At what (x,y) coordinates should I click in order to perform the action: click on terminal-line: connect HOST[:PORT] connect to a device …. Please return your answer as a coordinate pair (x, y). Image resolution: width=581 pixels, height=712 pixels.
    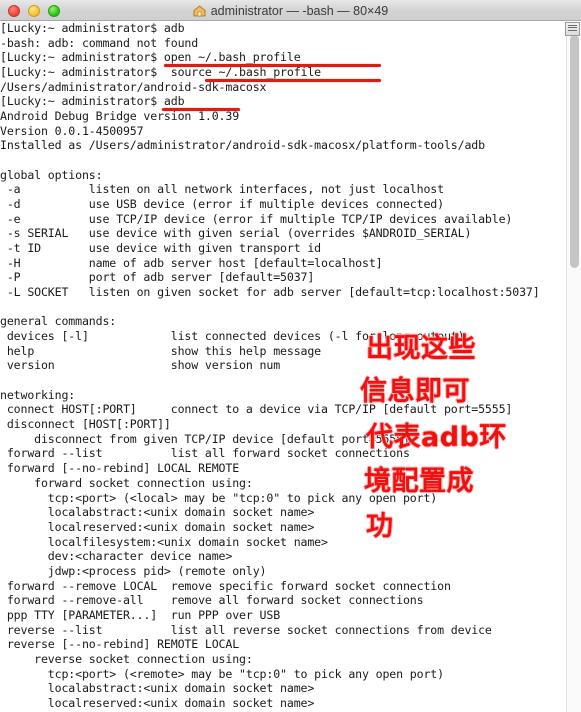
    Looking at the image, I should click on (256, 409).